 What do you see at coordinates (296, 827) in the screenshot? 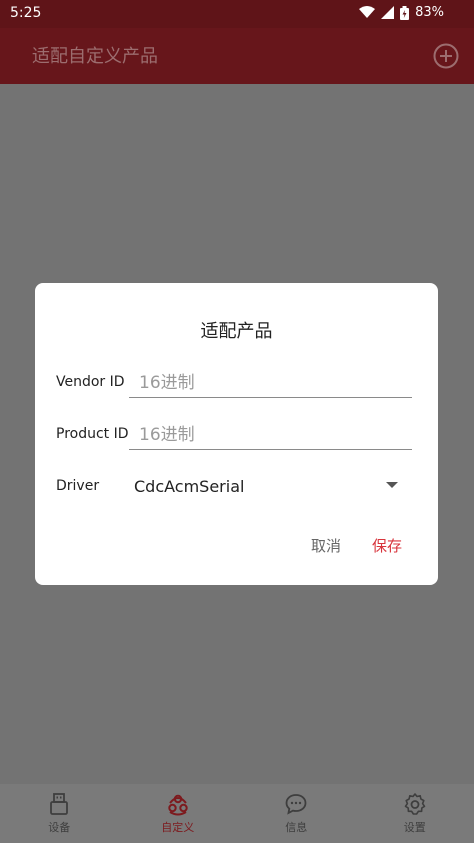
I see `nav-label: 信息` at bounding box center [296, 827].